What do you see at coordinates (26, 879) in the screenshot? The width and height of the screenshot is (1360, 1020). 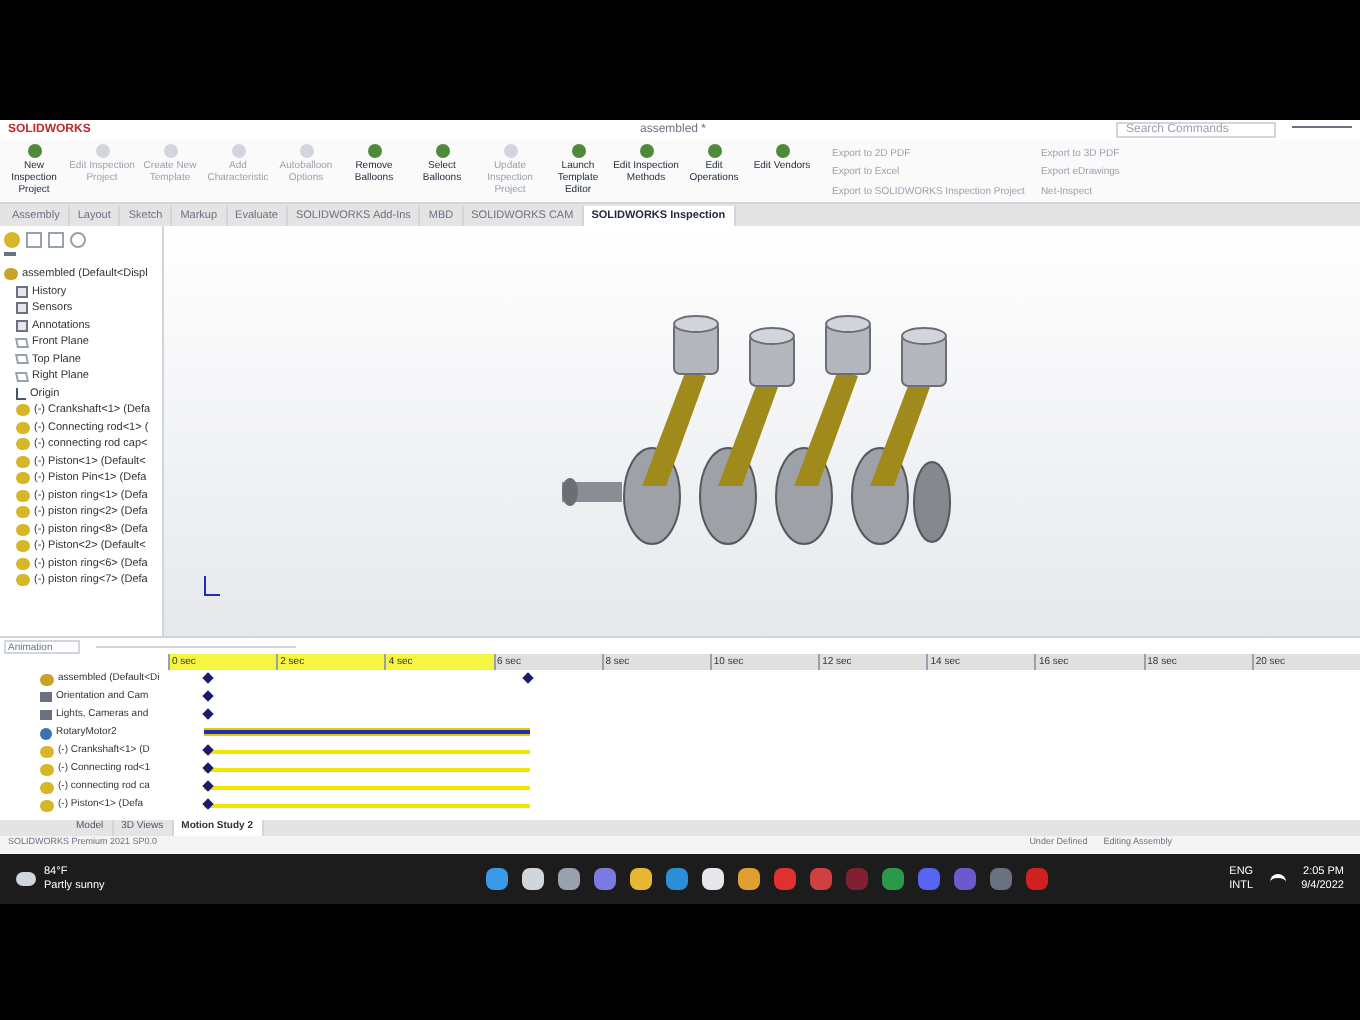 I see `weather-icon` at bounding box center [26, 879].